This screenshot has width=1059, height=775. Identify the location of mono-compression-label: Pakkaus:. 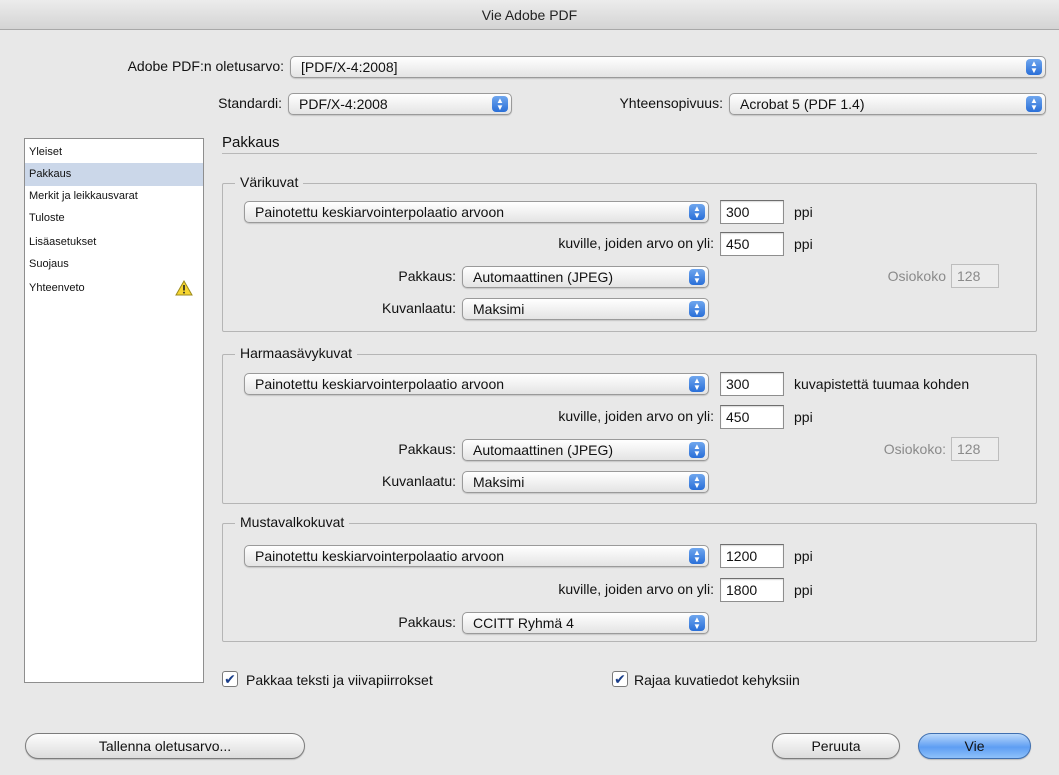
(427, 622).